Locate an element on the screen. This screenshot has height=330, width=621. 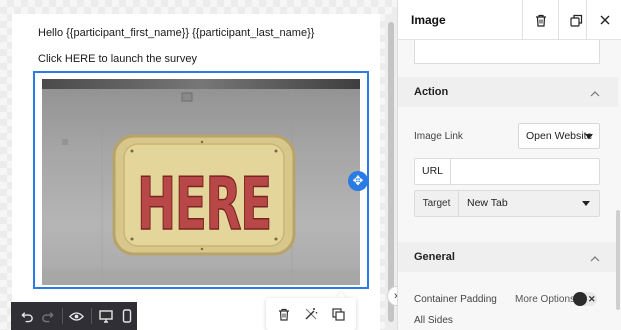
image-link-label: Image Link is located at coordinates (438, 136).